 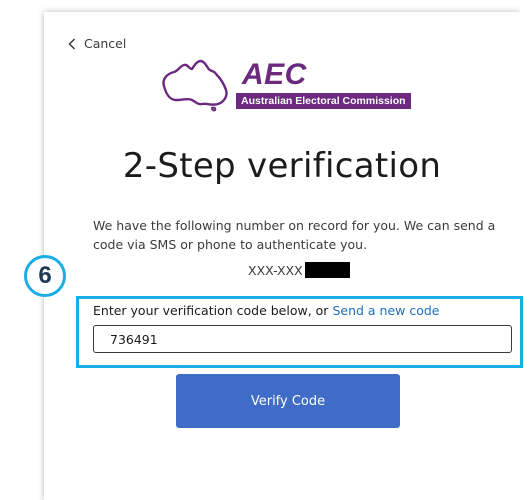 What do you see at coordinates (105, 43) in the screenshot?
I see `cancel-label: Cancel` at bounding box center [105, 43].